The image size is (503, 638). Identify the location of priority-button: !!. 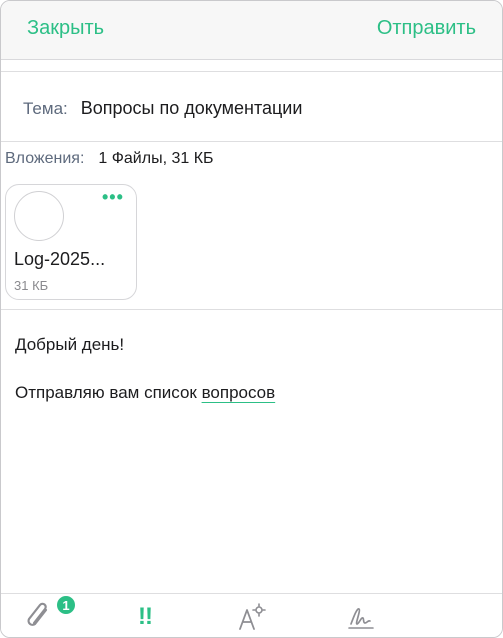
(145, 615).